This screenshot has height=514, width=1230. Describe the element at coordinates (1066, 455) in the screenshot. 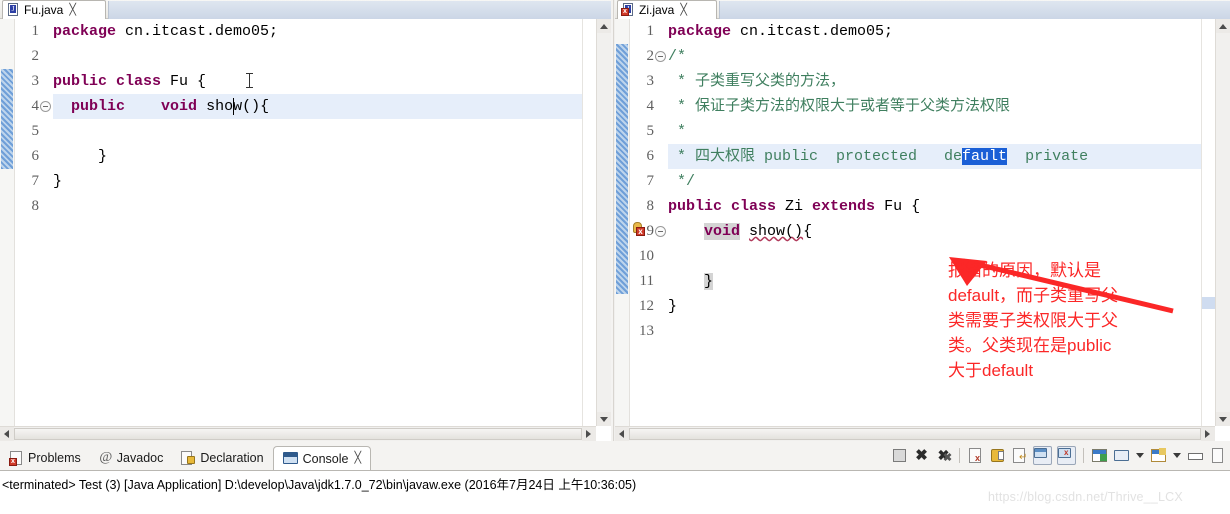

I see `show-console-error-icon: x` at that location.